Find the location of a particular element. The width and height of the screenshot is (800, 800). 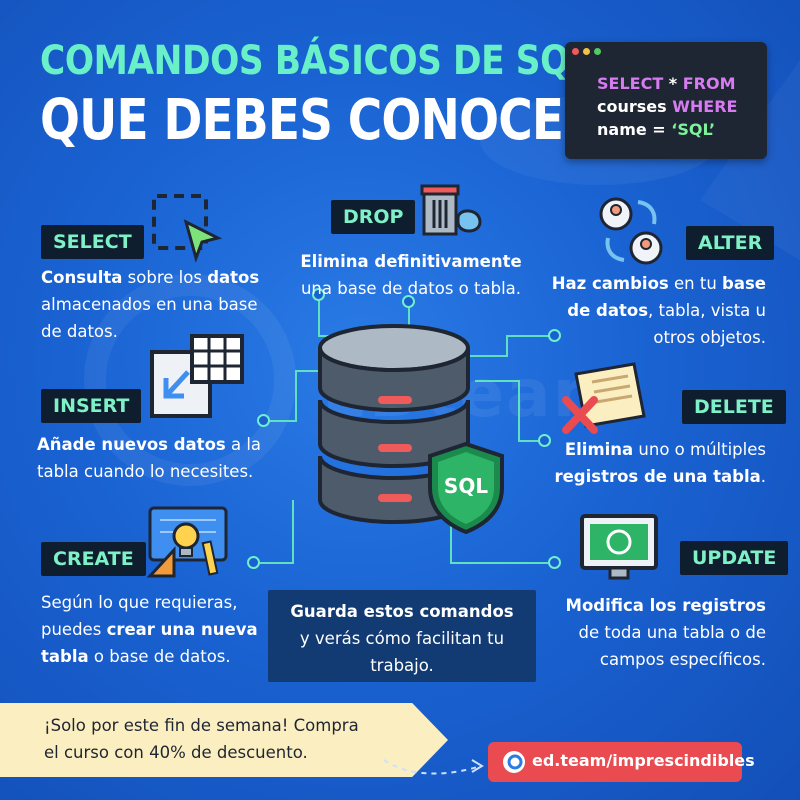

alter-desc-text: , tabla, vista u is located at coordinates (707, 310).